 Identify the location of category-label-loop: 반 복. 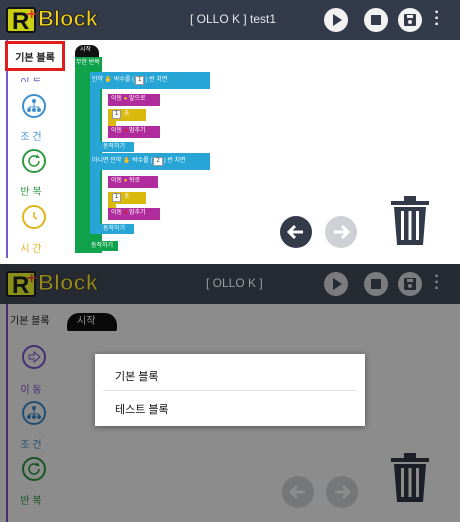
(31, 190).